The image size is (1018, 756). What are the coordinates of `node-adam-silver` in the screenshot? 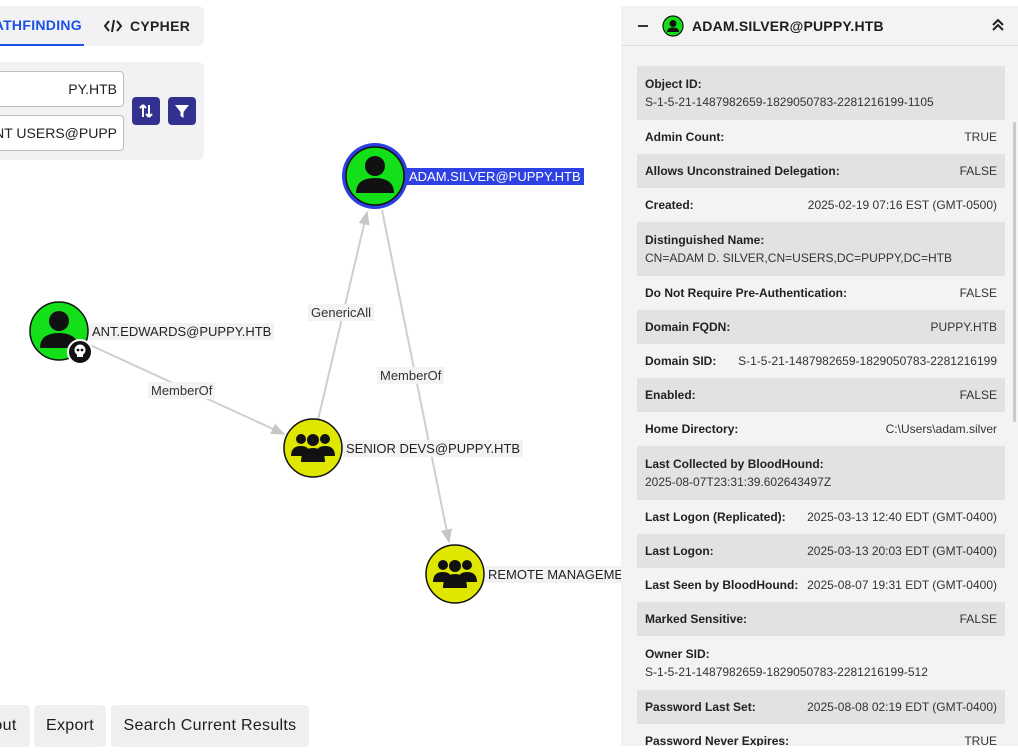 It's located at (375, 176).